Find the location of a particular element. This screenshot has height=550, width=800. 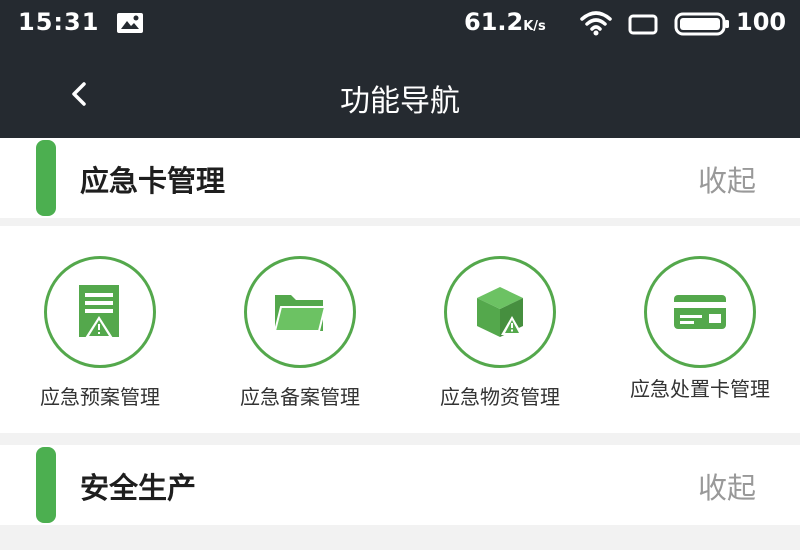

card-icon is located at coordinates (700, 312).